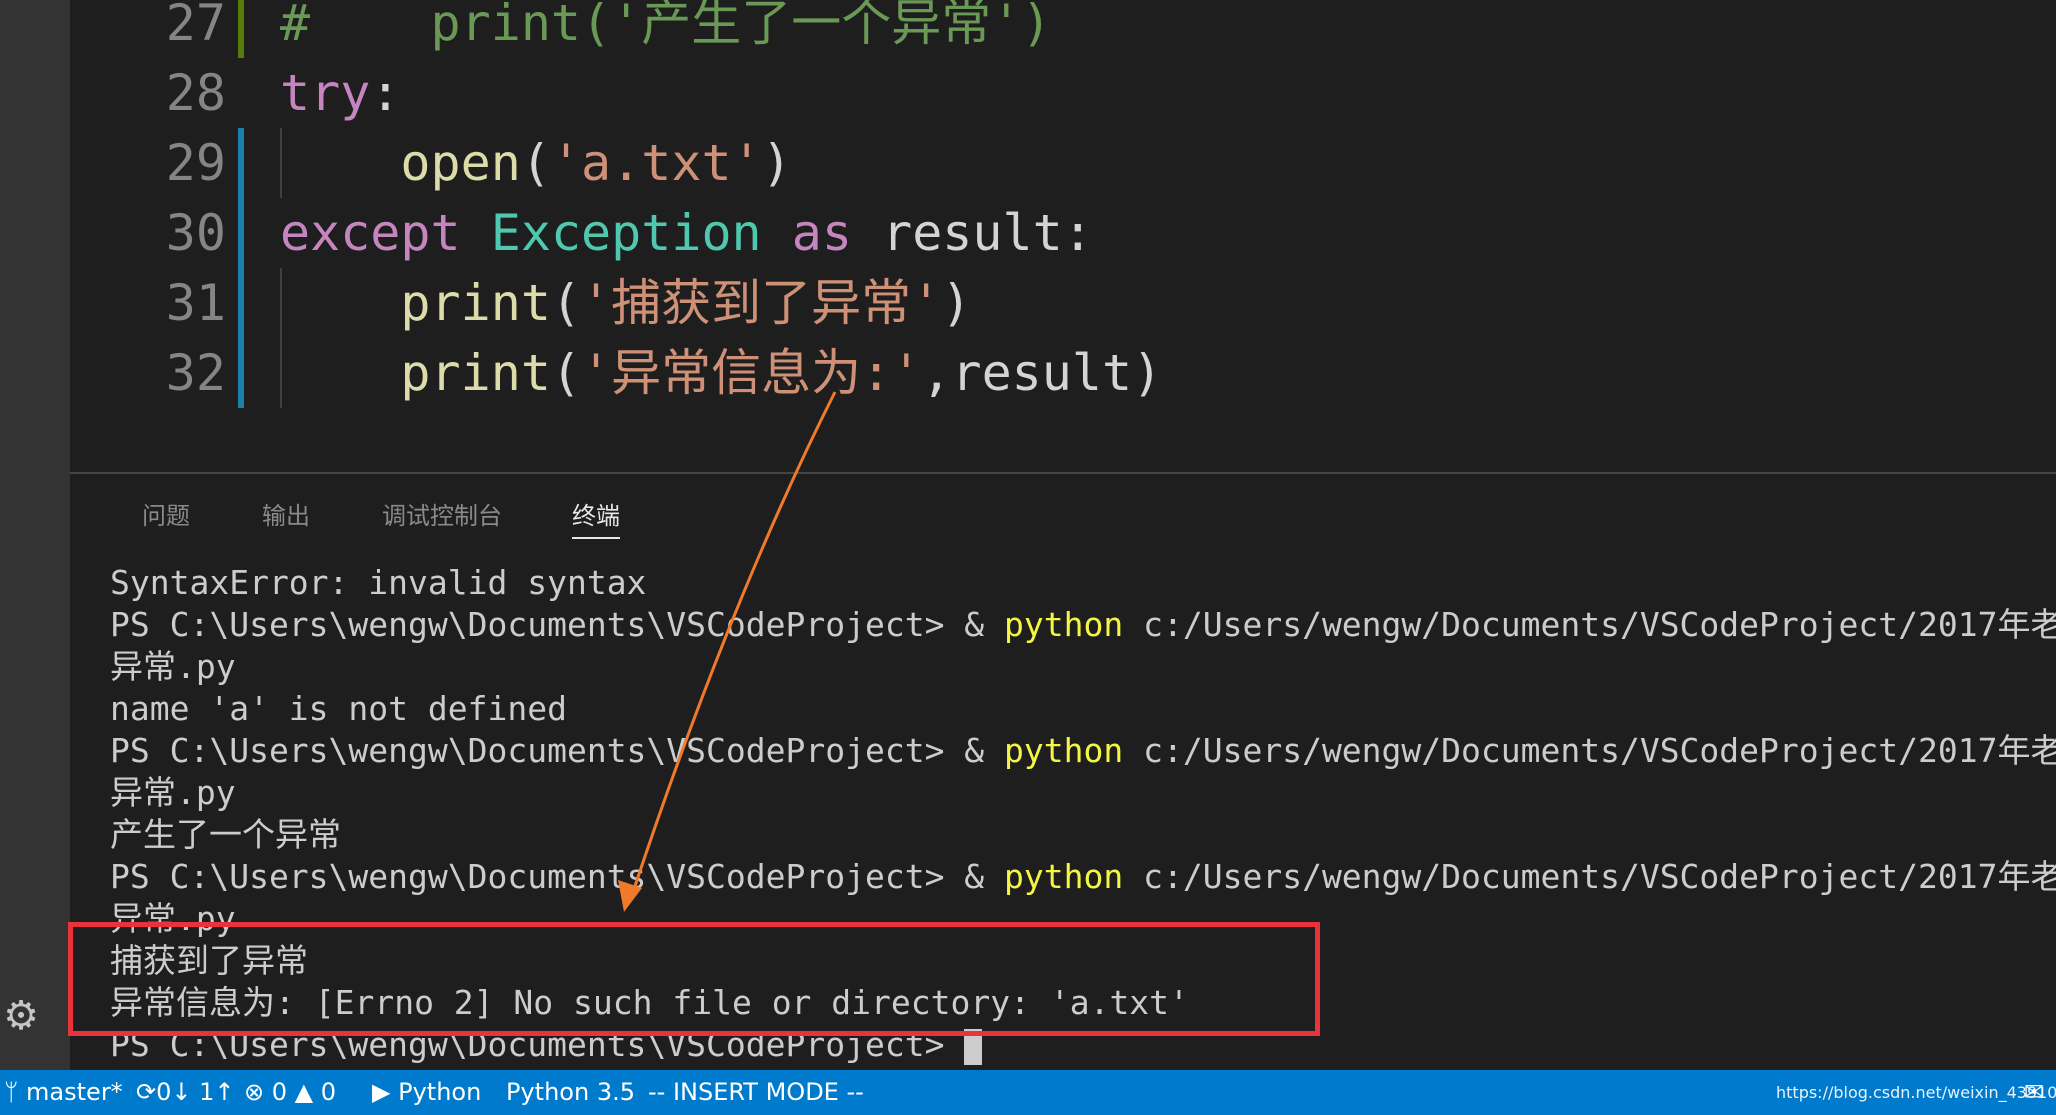 The image size is (2056, 1115). I want to click on code-token: open, so click(460, 163).